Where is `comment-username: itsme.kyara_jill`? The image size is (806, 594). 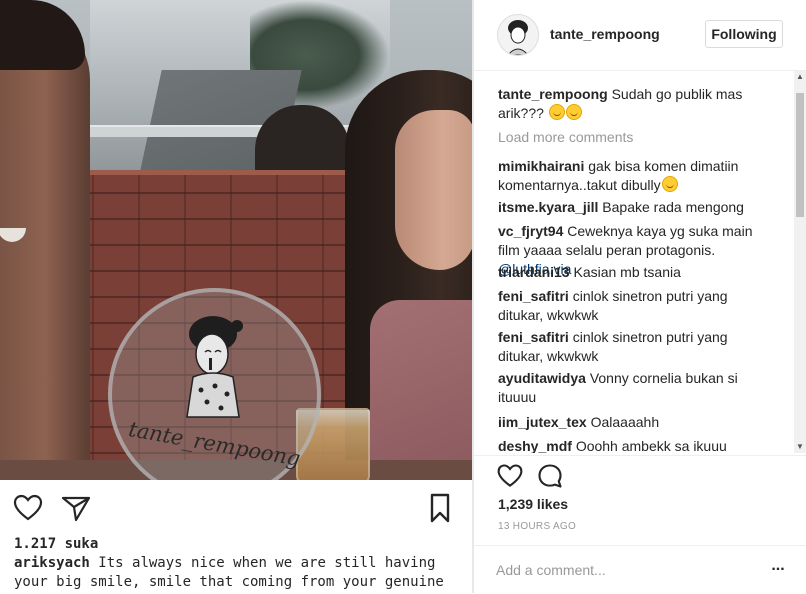 comment-username: itsme.kyara_jill is located at coordinates (548, 207).